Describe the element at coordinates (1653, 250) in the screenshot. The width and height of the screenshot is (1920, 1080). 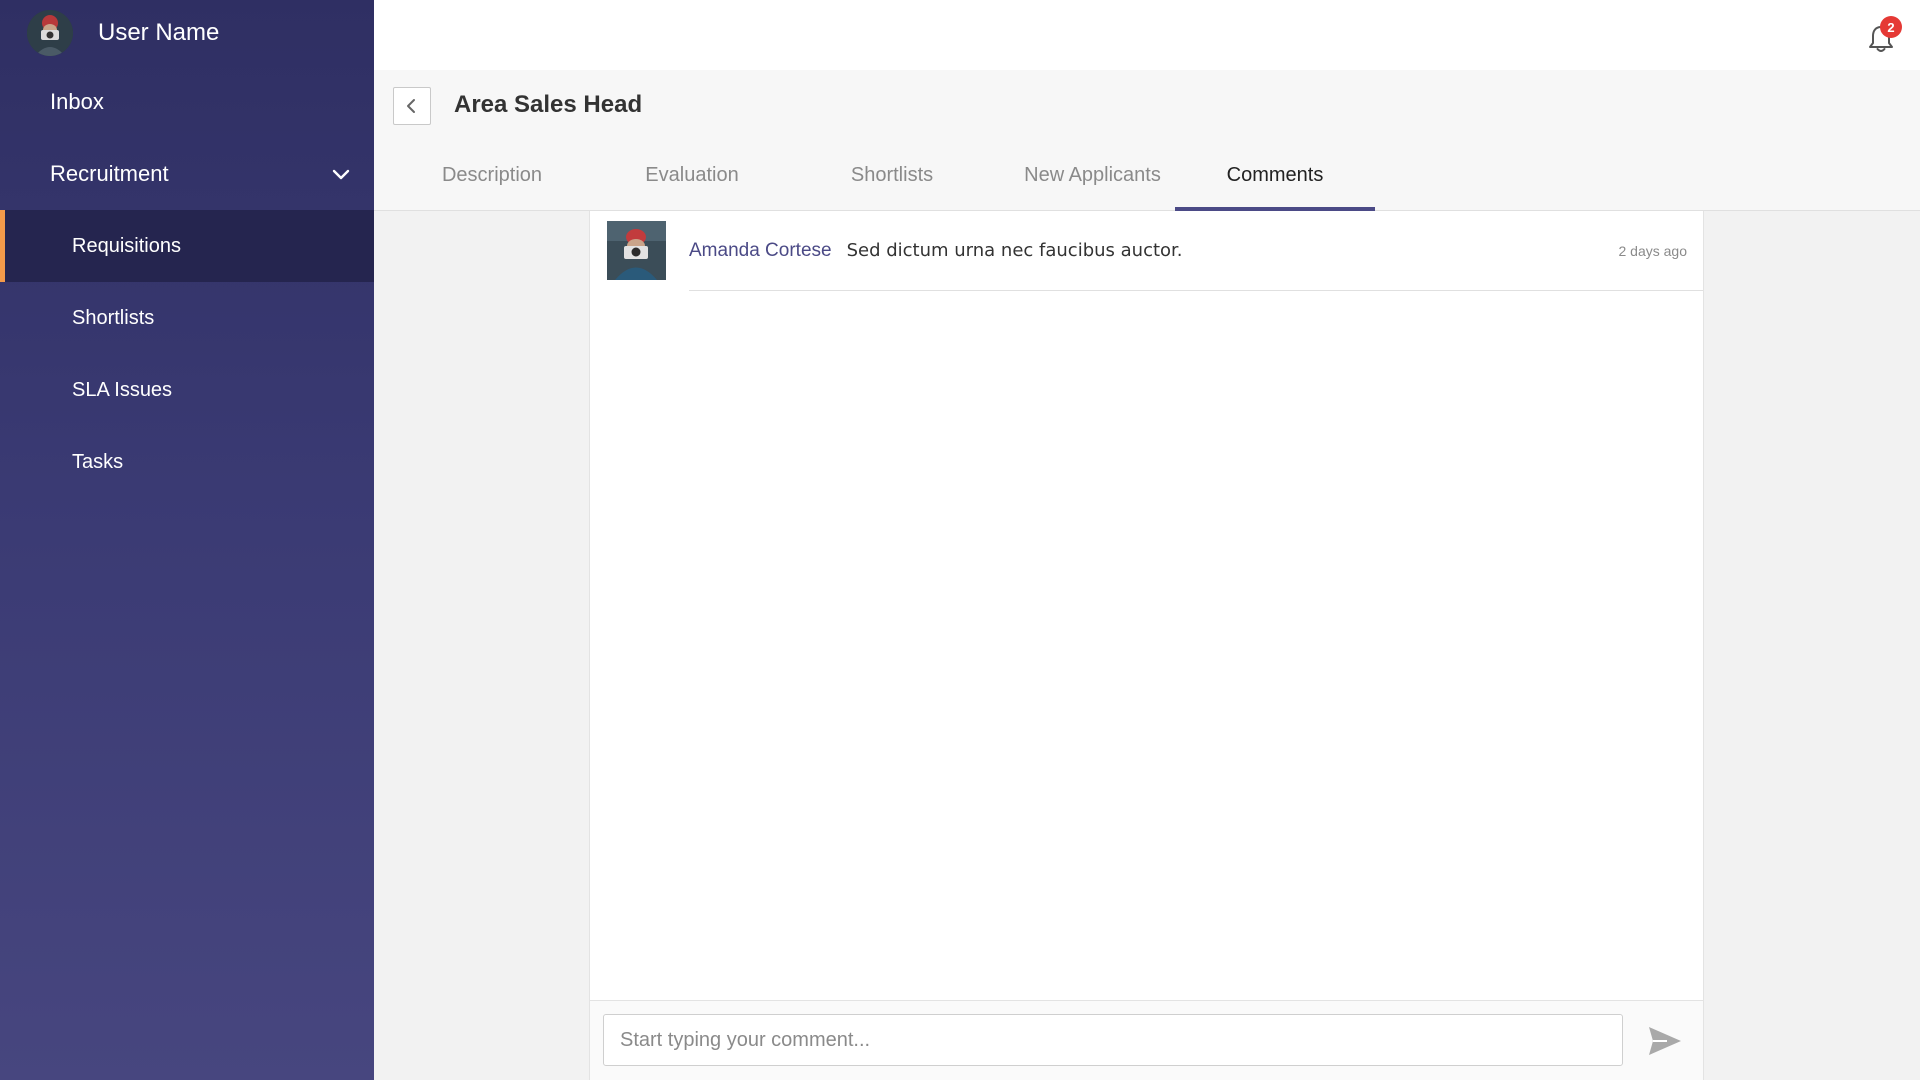
I see `comment-timestamp: 2 days ago` at that location.